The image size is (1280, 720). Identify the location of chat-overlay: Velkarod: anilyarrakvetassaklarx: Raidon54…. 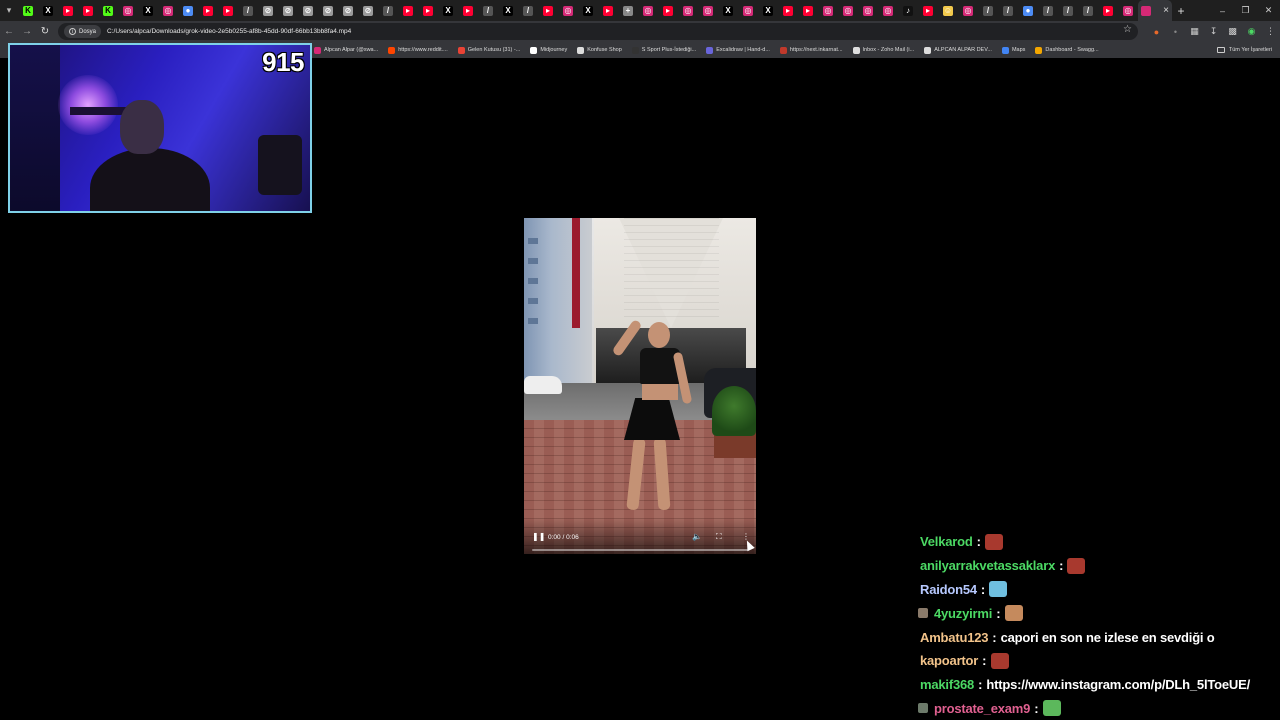
(1098, 625).